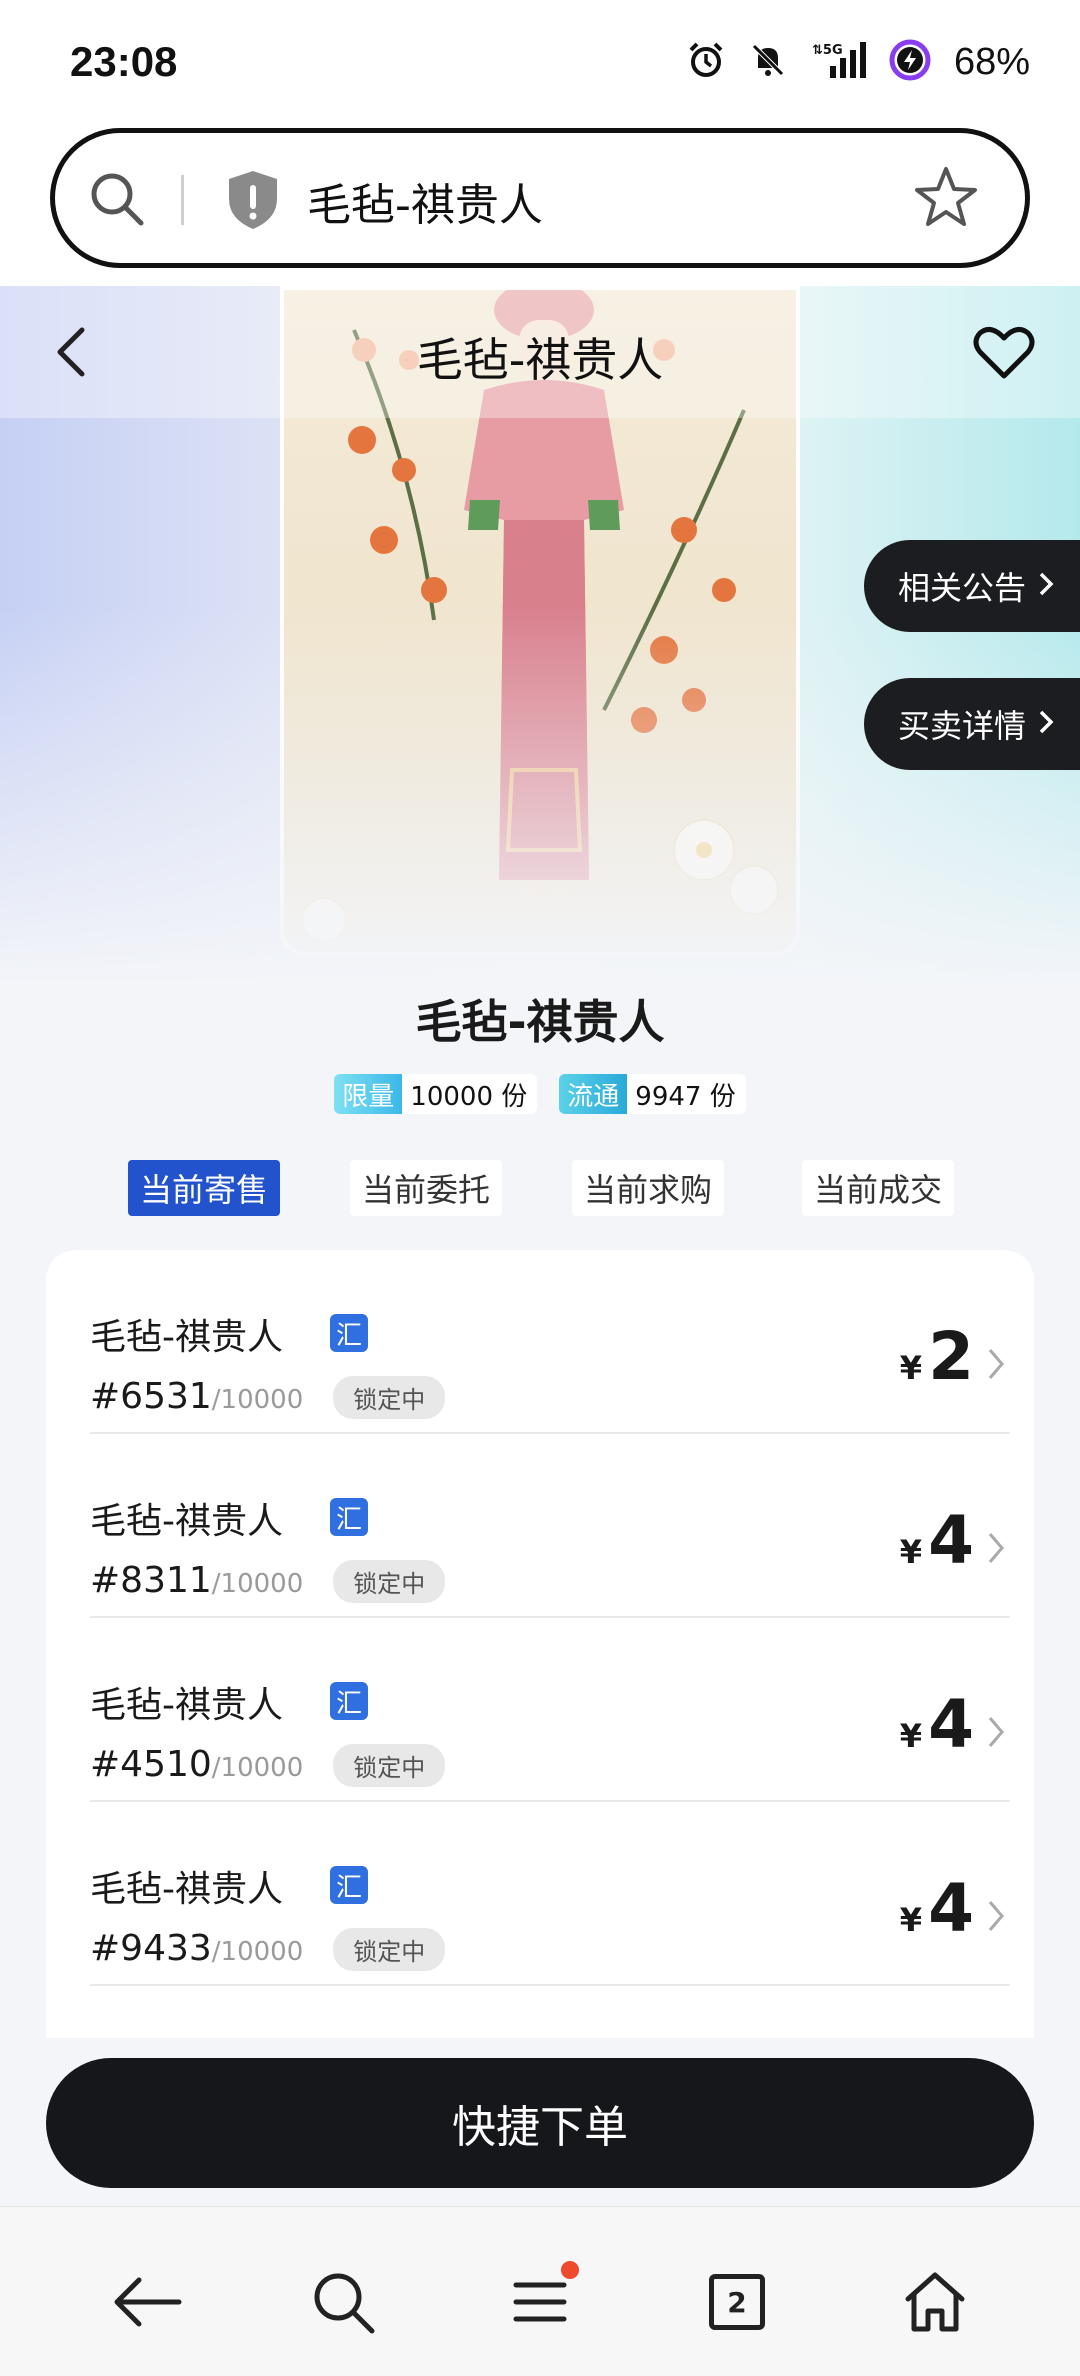  Describe the element at coordinates (991, 61) in the screenshot. I see `battery-percent: 68%` at that location.